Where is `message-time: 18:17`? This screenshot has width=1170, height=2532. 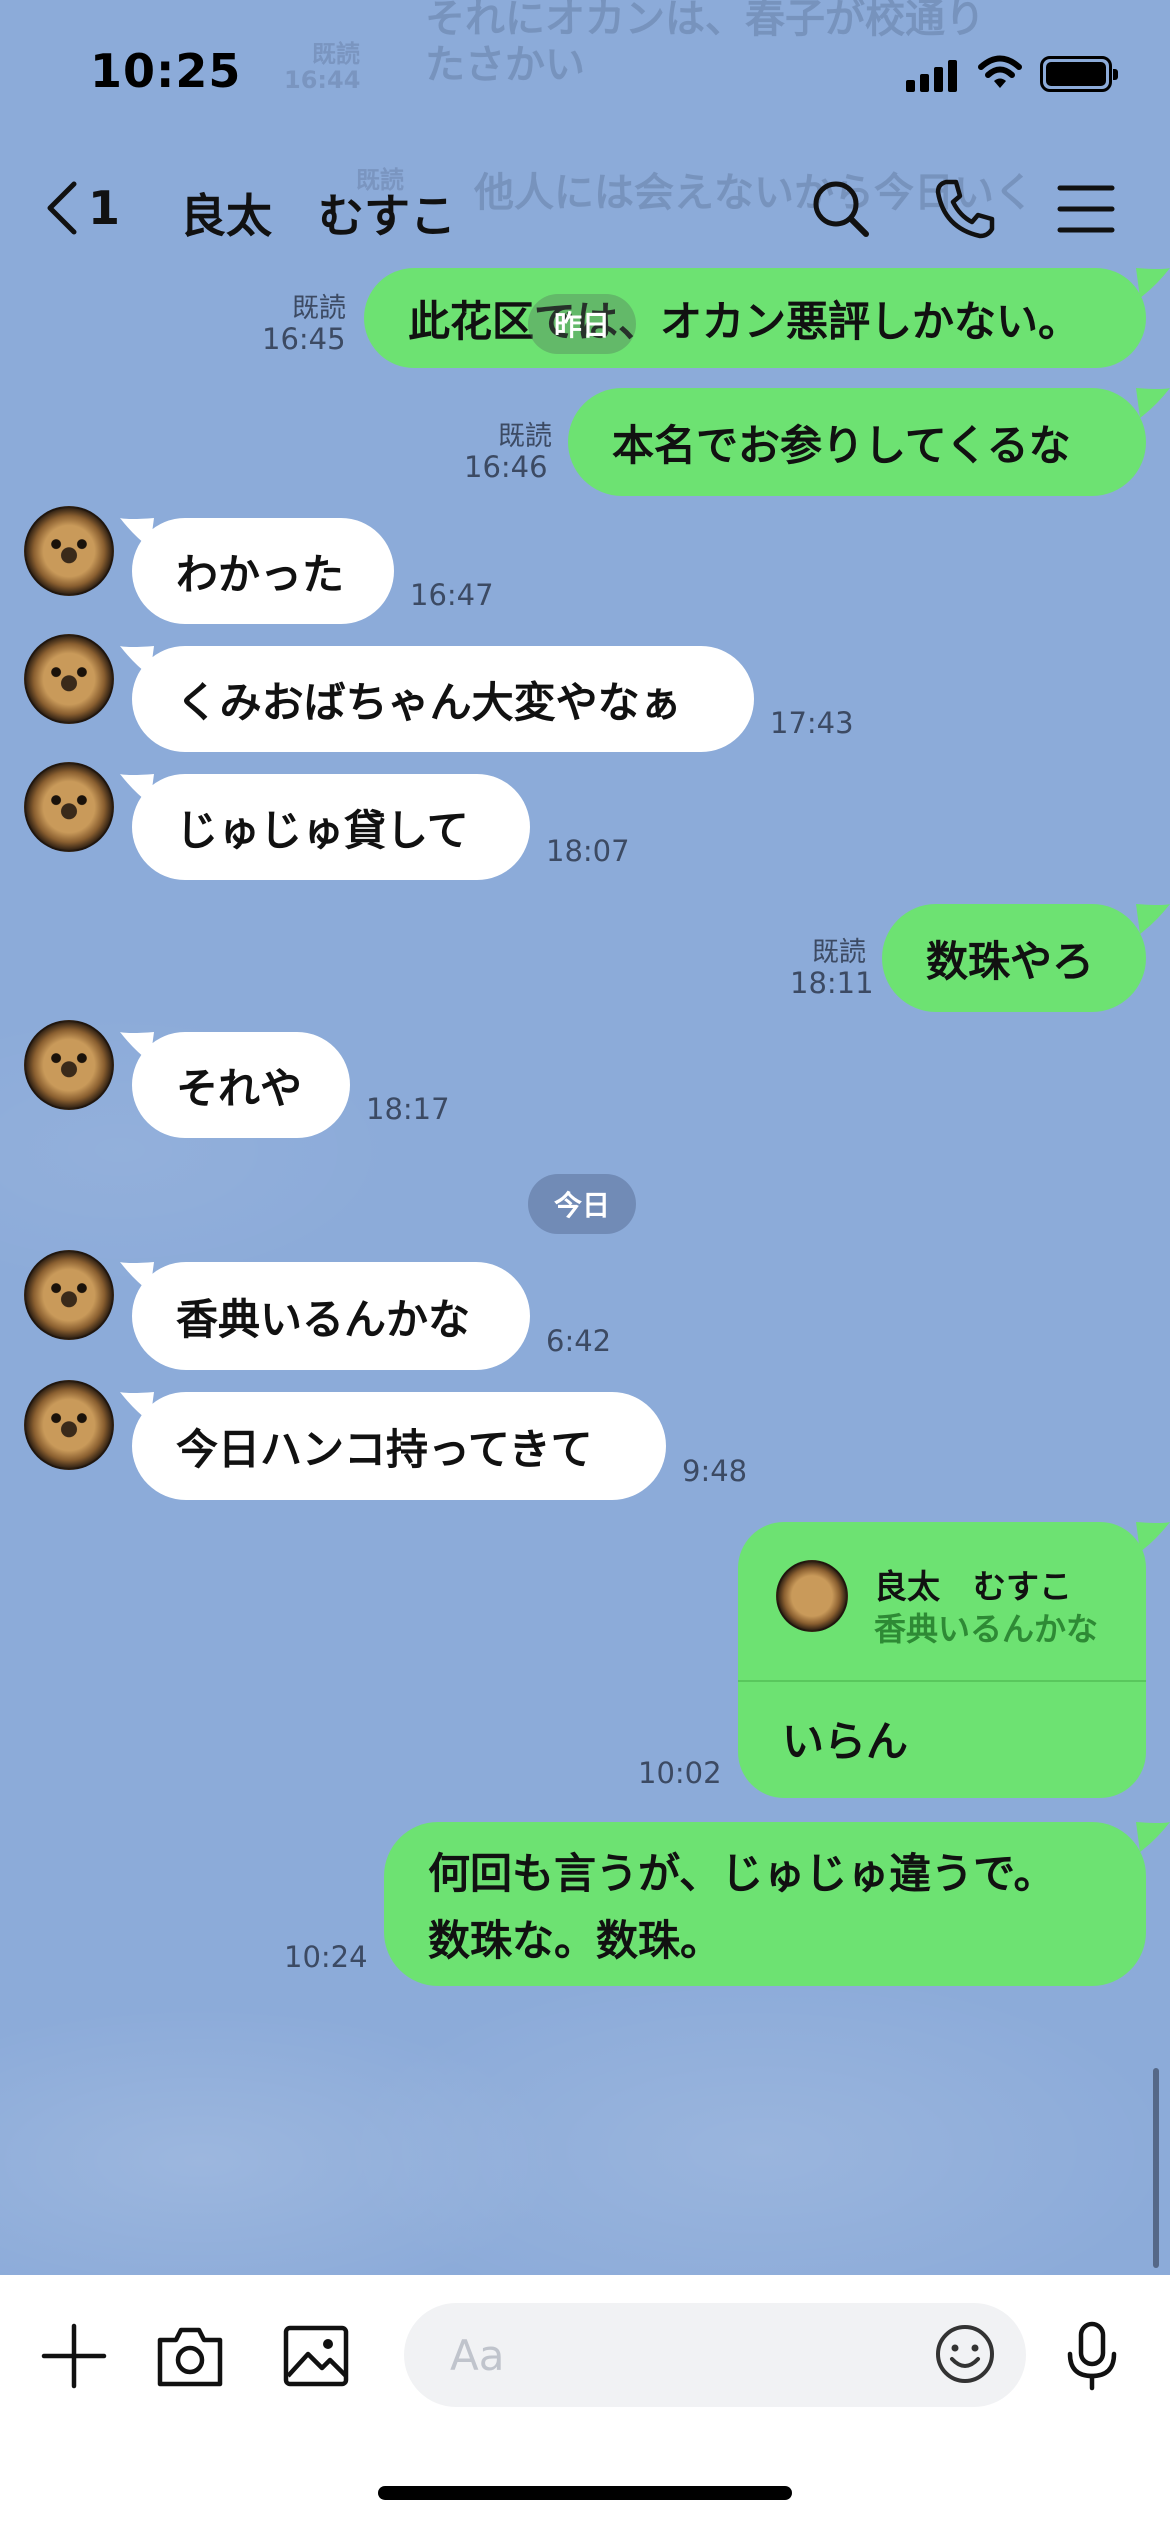
message-time: 18:17 is located at coordinates (408, 1109).